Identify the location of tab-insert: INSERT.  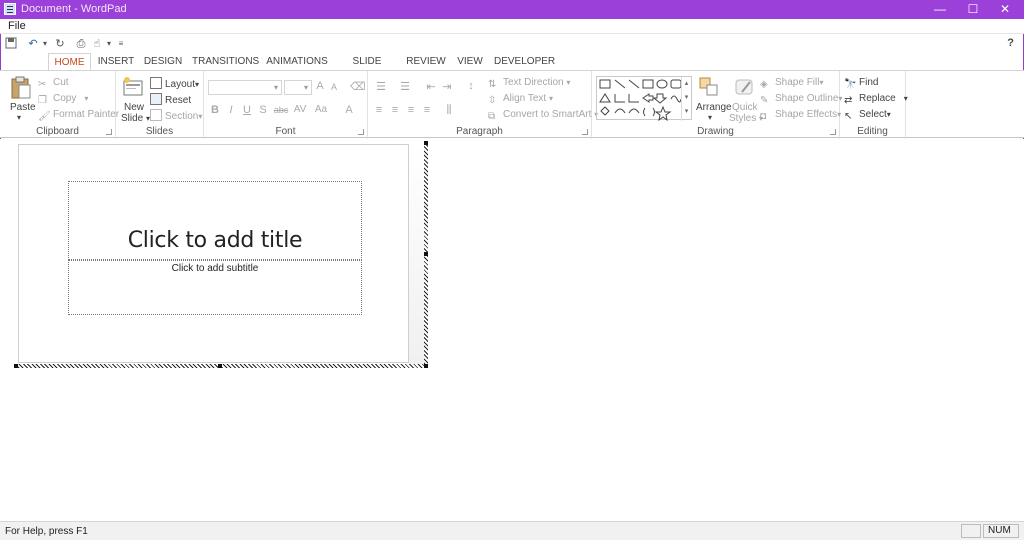
(116, 62).